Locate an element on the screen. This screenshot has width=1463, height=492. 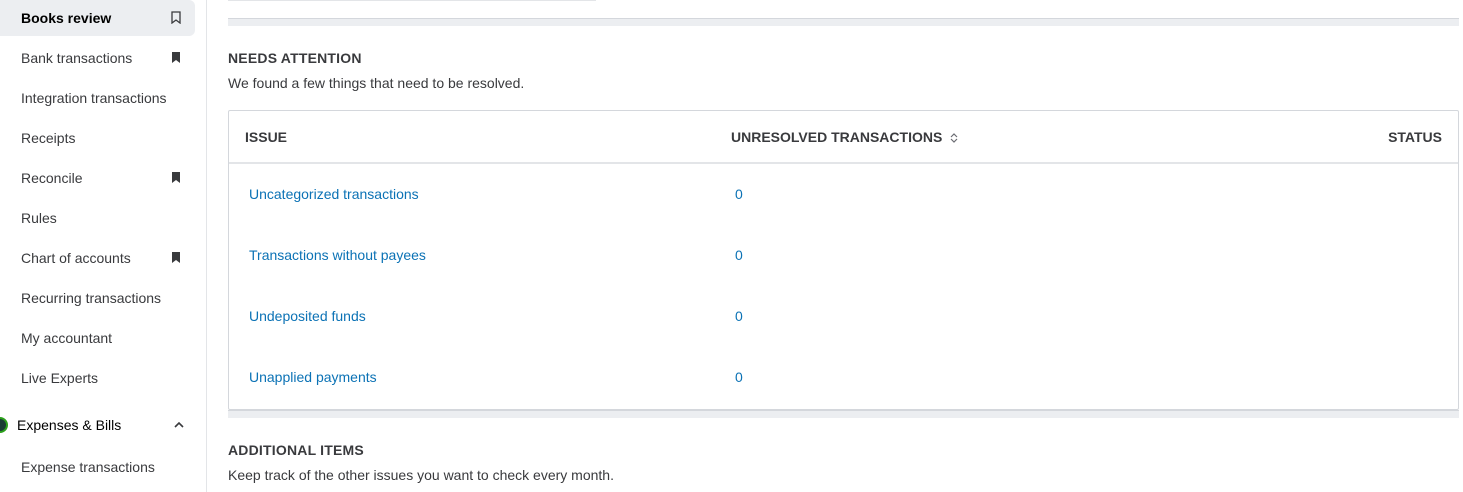
sidebar-item-label: Rules is located at coordinates (39, 218).